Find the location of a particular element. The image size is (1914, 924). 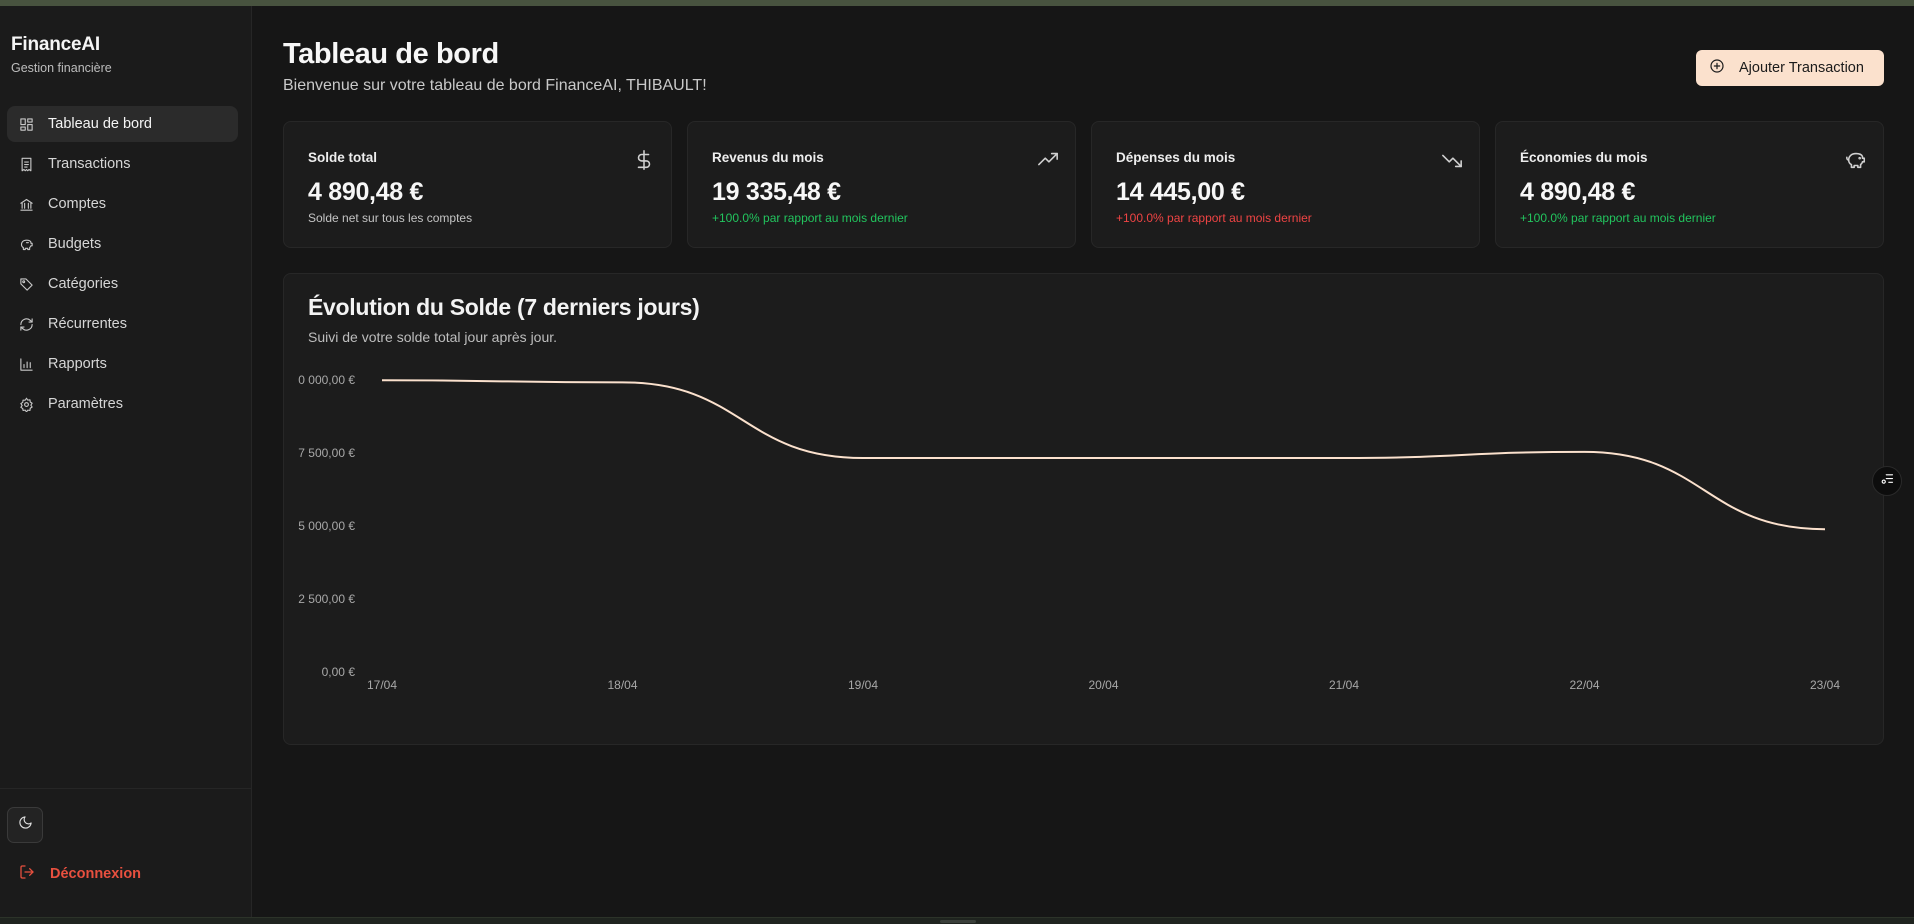

card-title: Revenus du mois is located at coordinates (768, 157).